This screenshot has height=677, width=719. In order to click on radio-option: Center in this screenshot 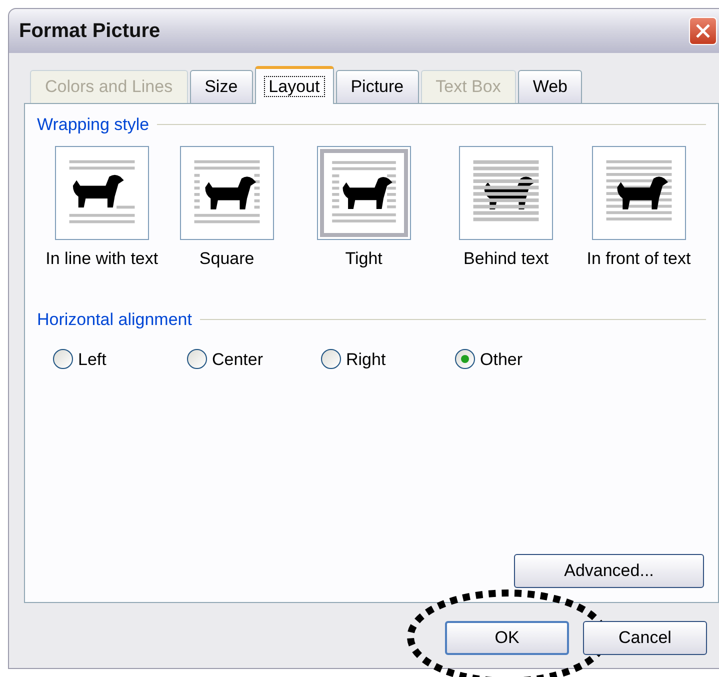, I will do `click(254, 359)`.